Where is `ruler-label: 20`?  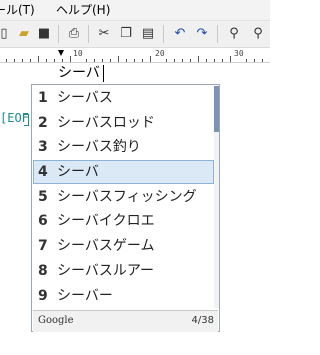
ruler-label: 20 is located at coordinates (160, 53).